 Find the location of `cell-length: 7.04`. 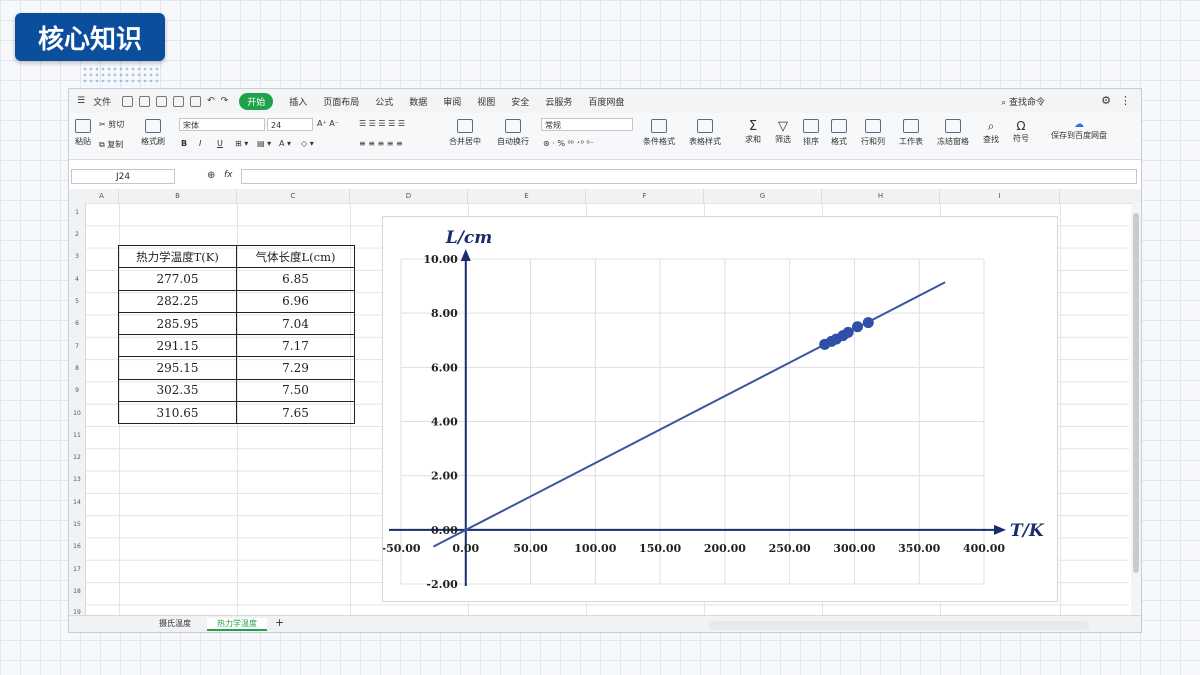

cell-length: 7.04 is located at coordinates (295, 323).